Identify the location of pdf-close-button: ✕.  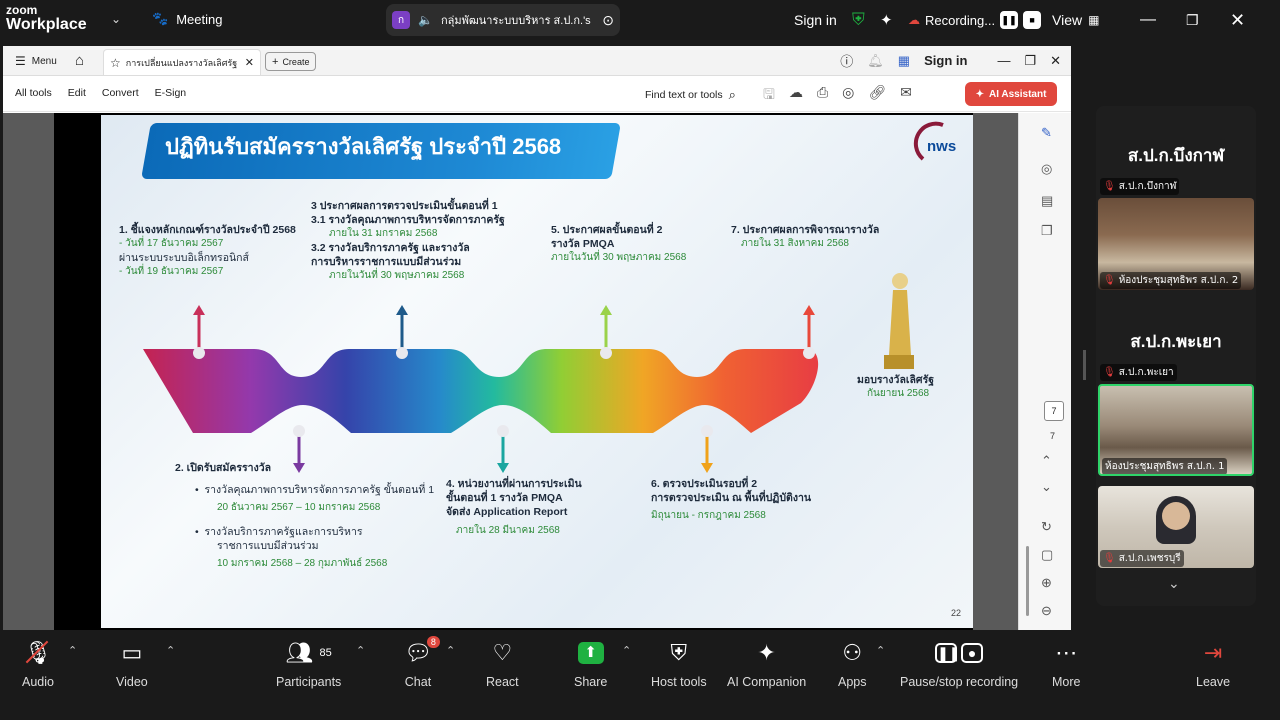
(1055, 61).